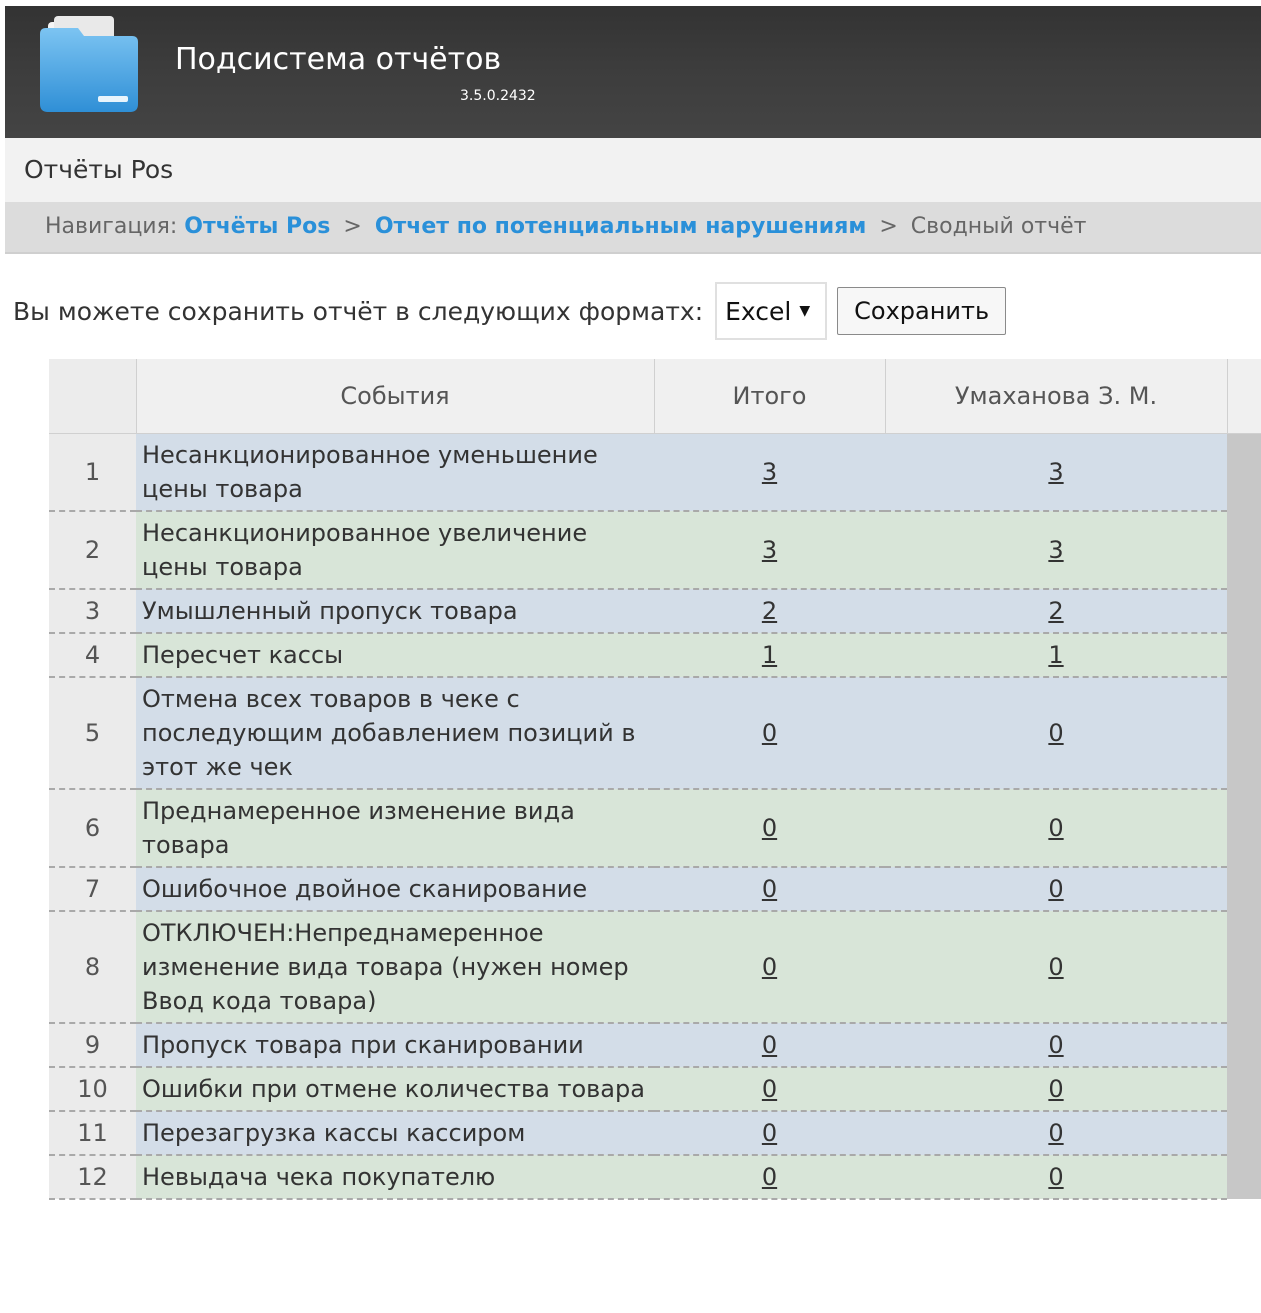 Image resolution: width=1261 pixels, height=1313 pixels. What do you see at coordinates (92, 611) in the screenshot?
I see `row-number: 3` at bounding box center [92, 611].